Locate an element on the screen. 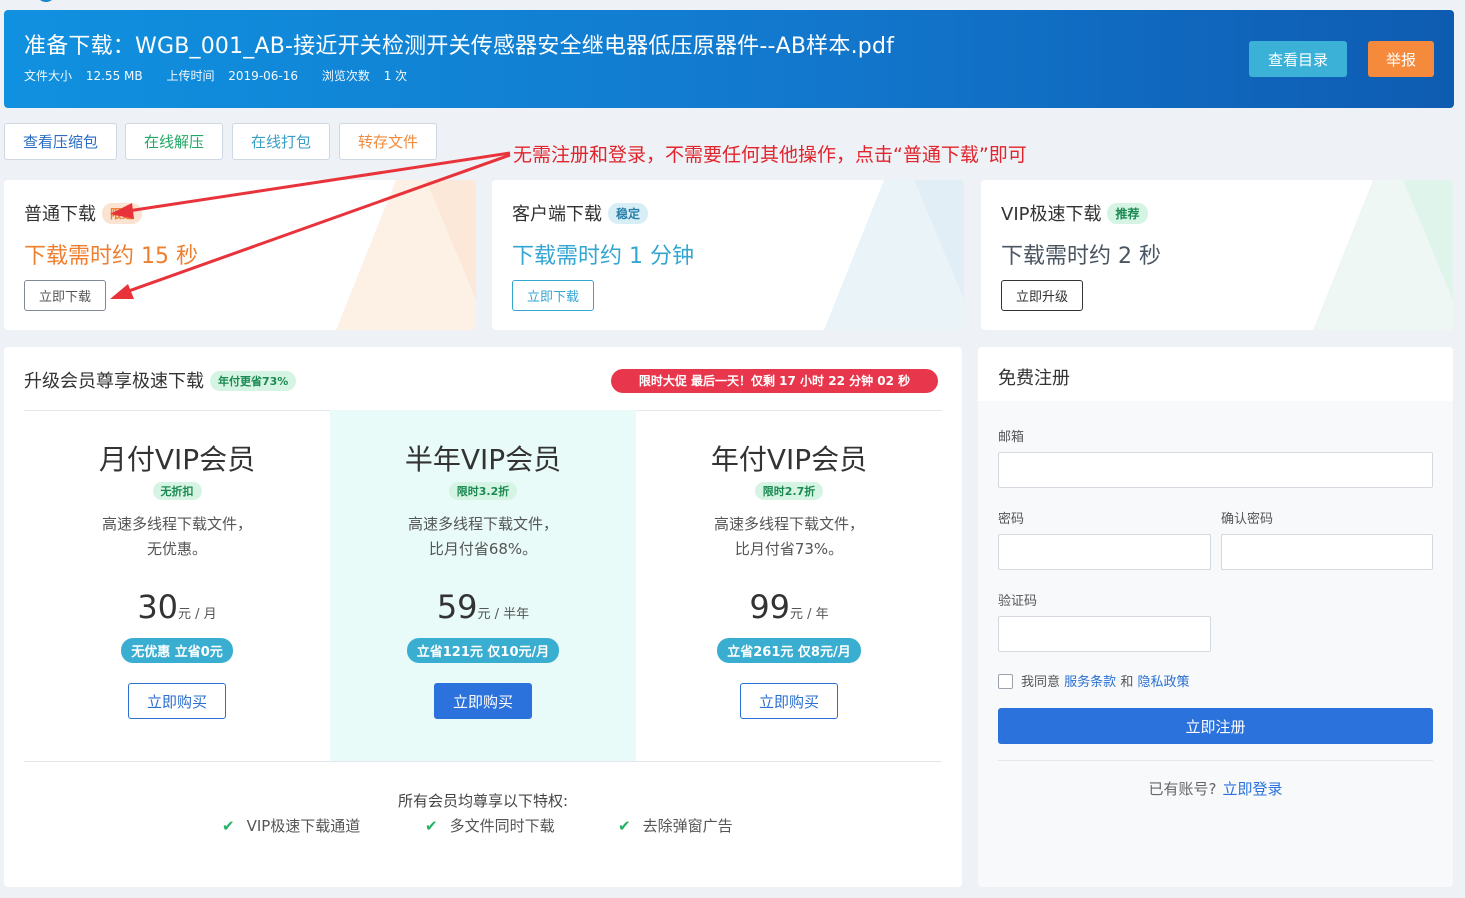 Image resolution: width=1465 pixels, height=898 pixels. report-button: 举报 is located at coordinates (1401, 59).